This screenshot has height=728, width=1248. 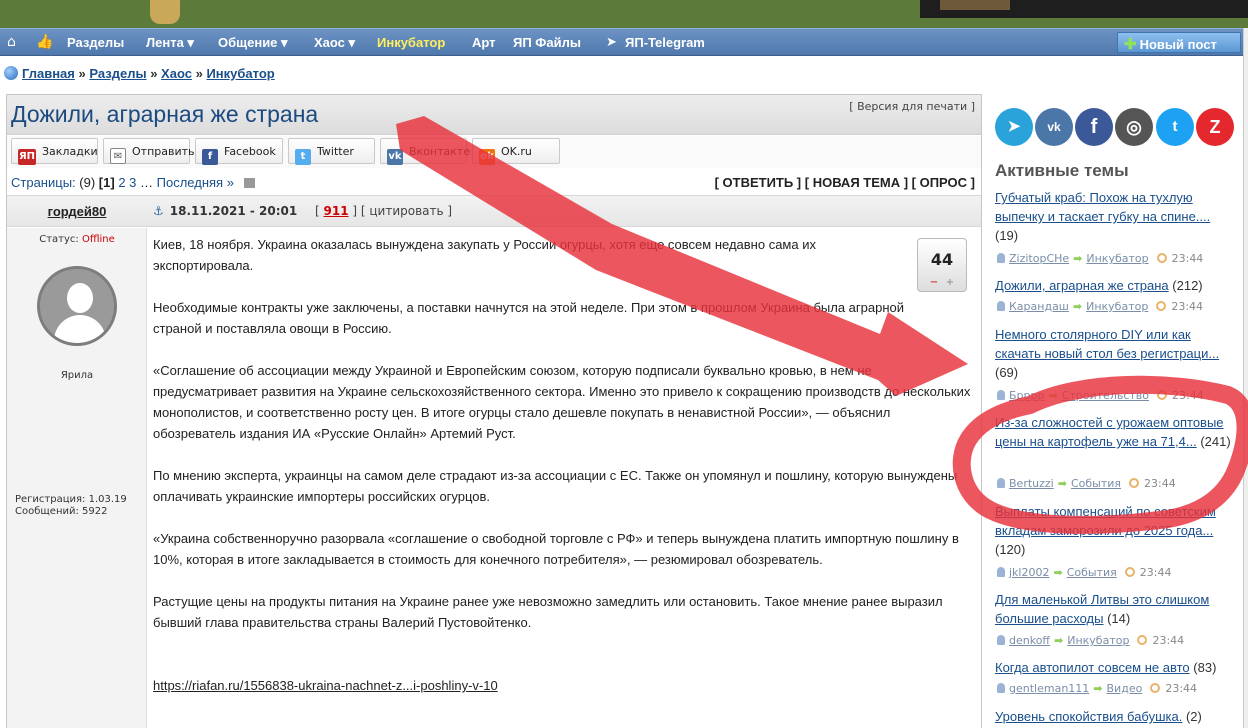 I want to click on crumb-chaos: Хаос, so click(x=176, y=73).